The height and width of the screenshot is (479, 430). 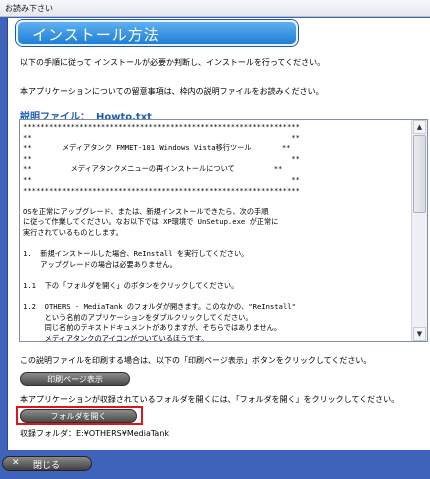 I want to click on window-title: お読み下さい, so click(x=29, y=8).